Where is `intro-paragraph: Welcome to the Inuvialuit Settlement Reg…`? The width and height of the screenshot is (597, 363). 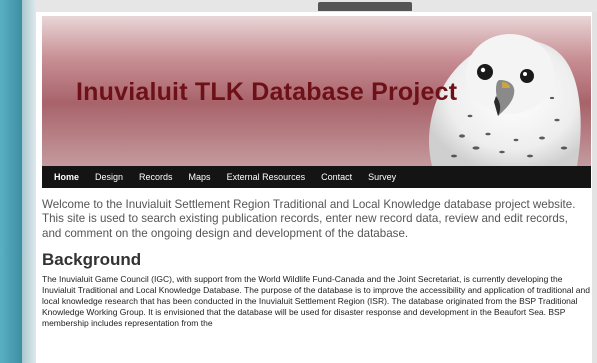
intro-paragraph: Welcome to the Inuvialuit Settlement Reg… is located at coordinates (309, 219).